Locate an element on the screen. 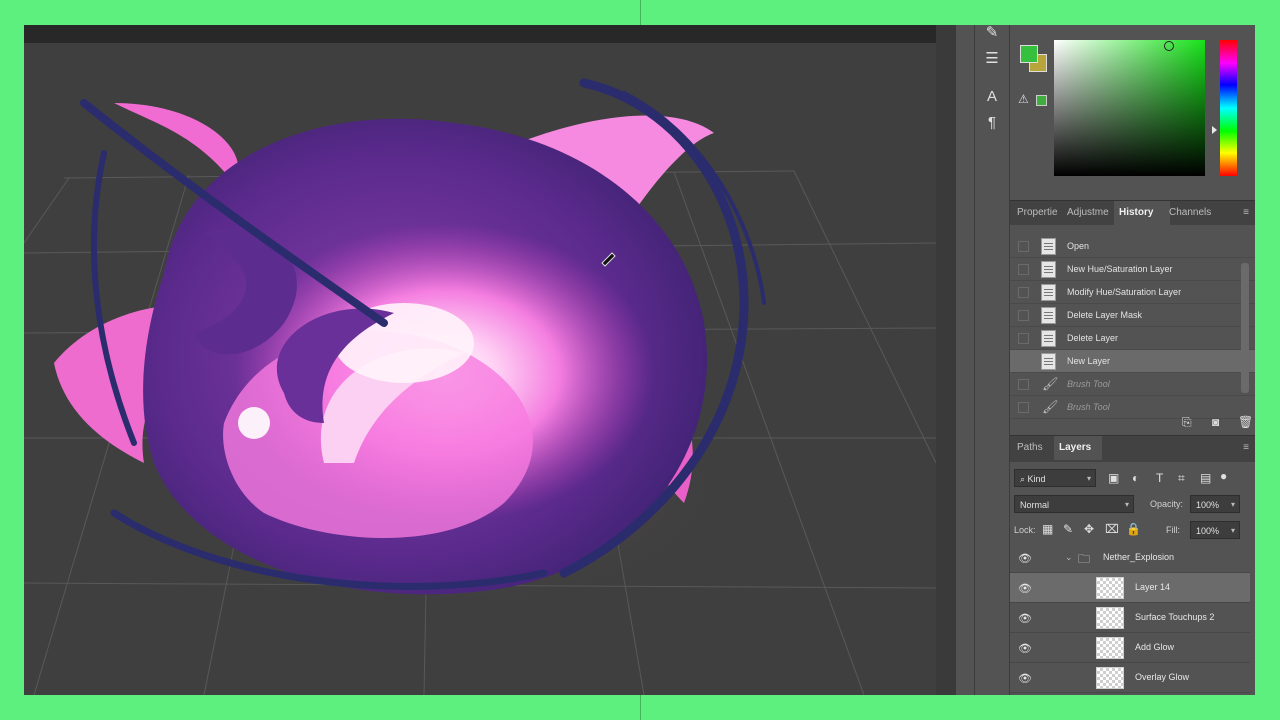  history-item: Delete Layer Mask is located at coordinates (1132, 315).